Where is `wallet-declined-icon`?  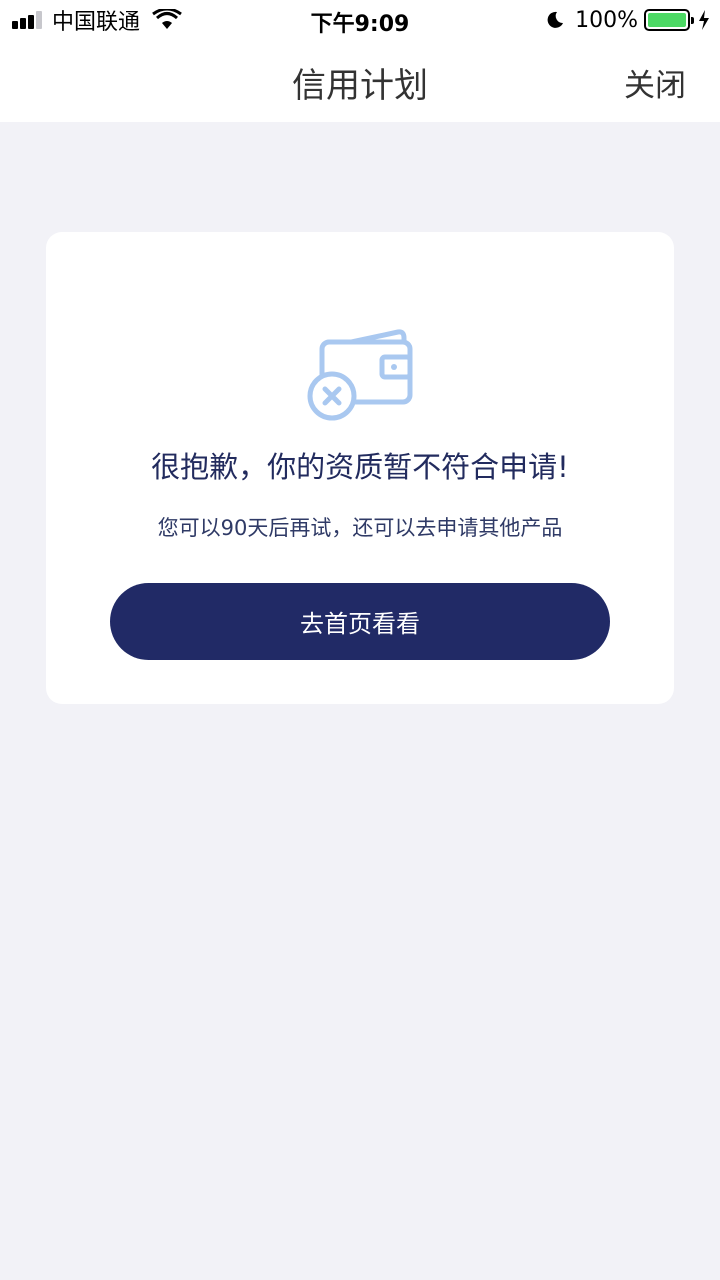
wallet-declined-icon is located at coordinates (360, 375).